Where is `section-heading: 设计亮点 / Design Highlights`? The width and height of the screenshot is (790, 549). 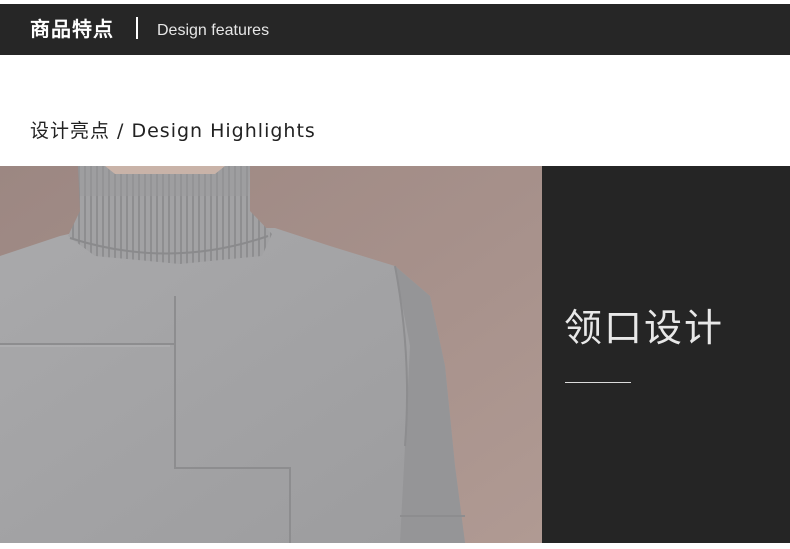
section-heading: 设计亮点 / Design Highlights is located at coordinates (173, 131).